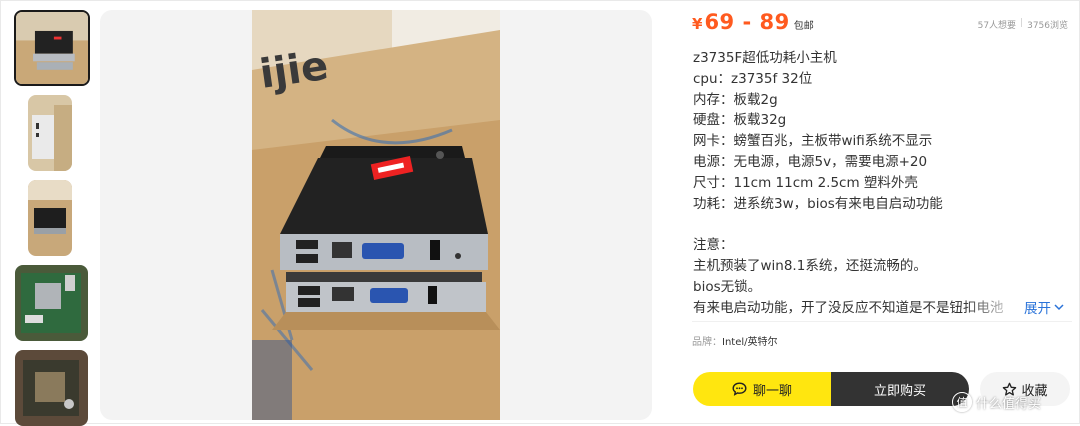 The image size is (1080, 426). Describe the element at coordinates (697, 24) in the screenshot. I see `price-currency: ¥` at that location.